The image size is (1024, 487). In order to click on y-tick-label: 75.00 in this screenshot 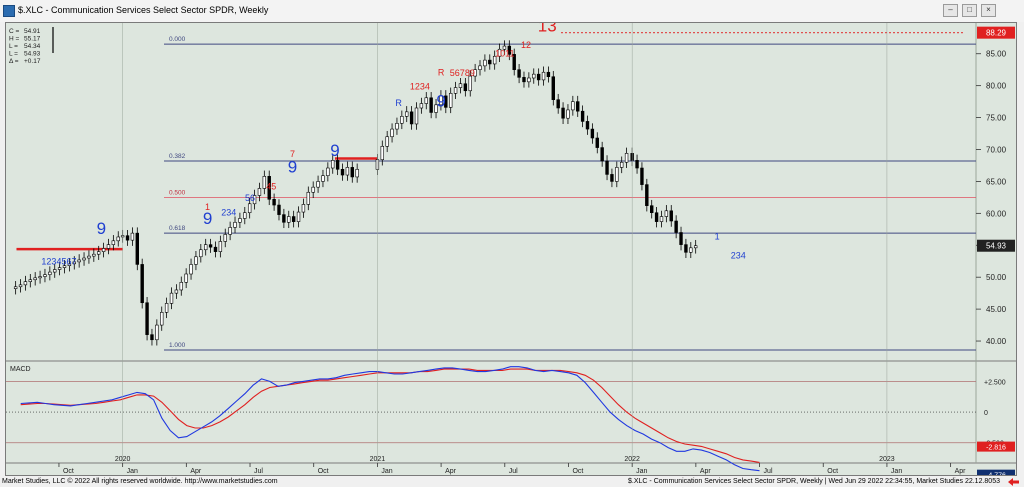, I will do `click(996, 118)`.